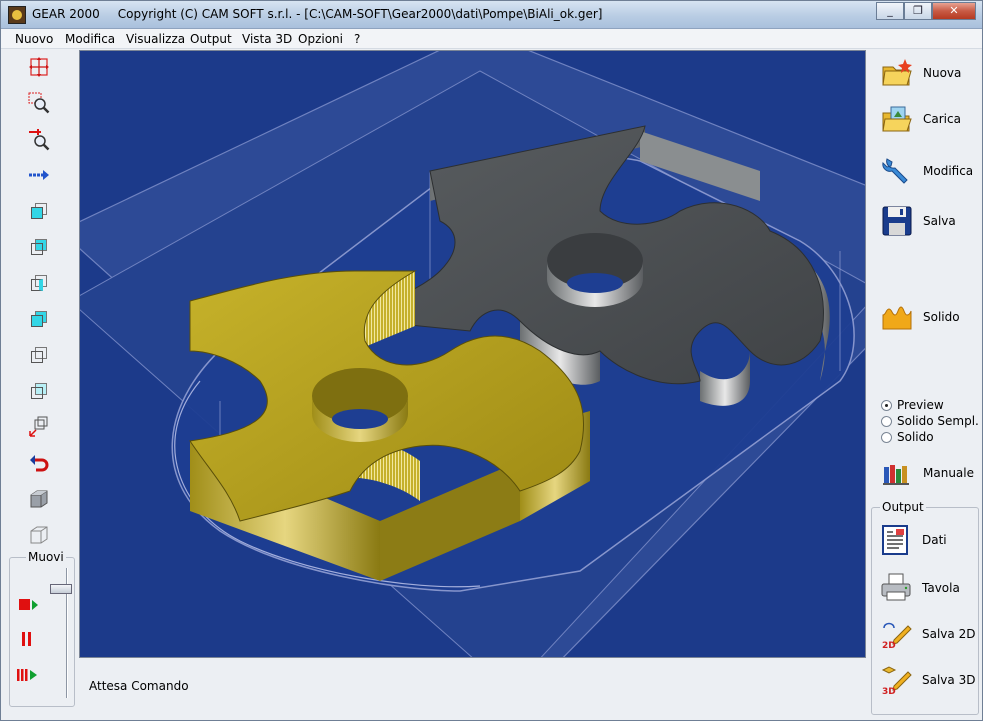 This screenshot has width=983, height=721. I want to click on solid-profile-icon, so click(897, 318).